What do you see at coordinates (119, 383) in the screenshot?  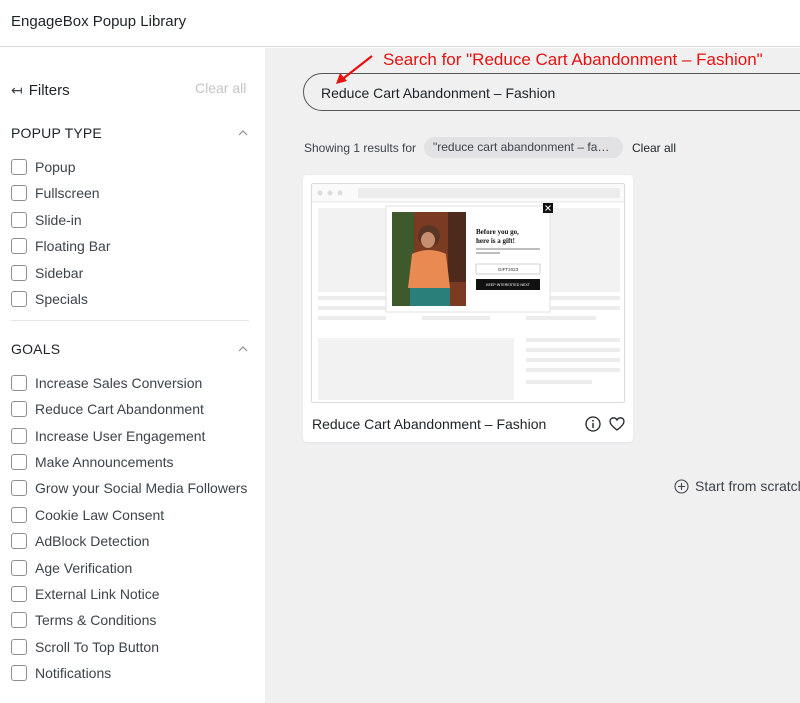 I see `filter-option-label: Increase Sales Conversion` at bounding box center [119, 383].